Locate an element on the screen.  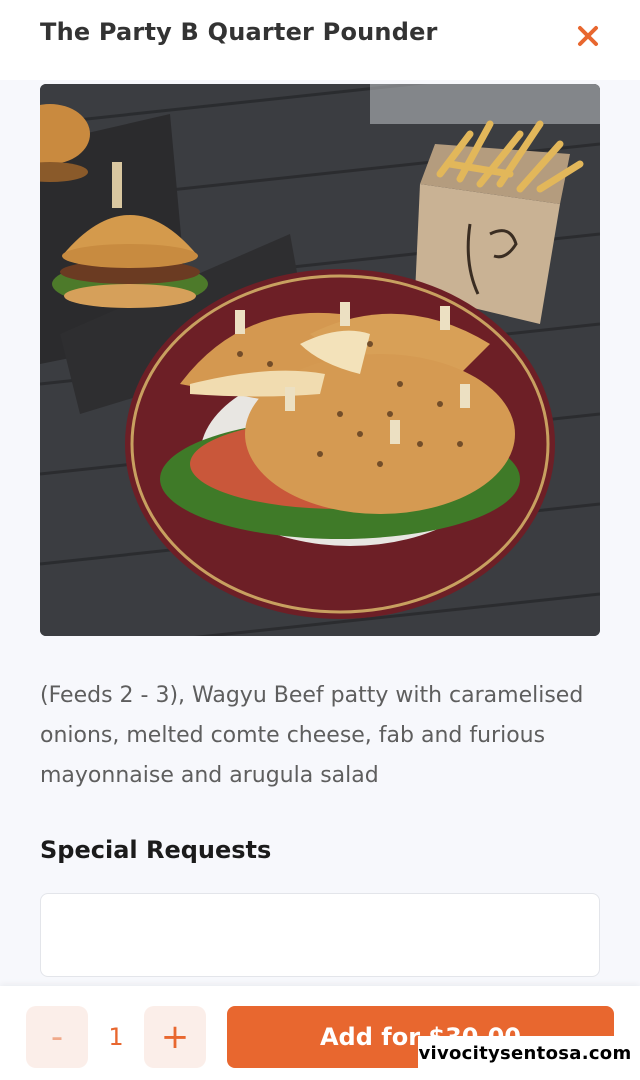
watermark: vivocitysentosa.com is located at coordinates (525, 1053).